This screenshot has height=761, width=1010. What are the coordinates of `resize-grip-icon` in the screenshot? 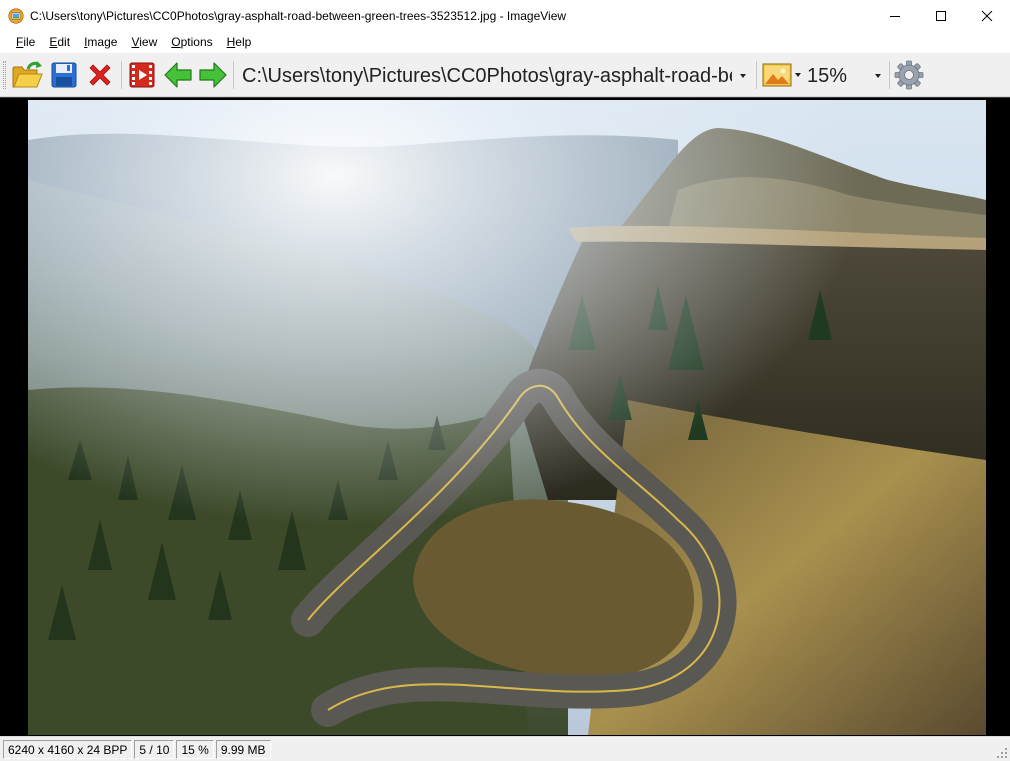 It's located at (1002, 753).